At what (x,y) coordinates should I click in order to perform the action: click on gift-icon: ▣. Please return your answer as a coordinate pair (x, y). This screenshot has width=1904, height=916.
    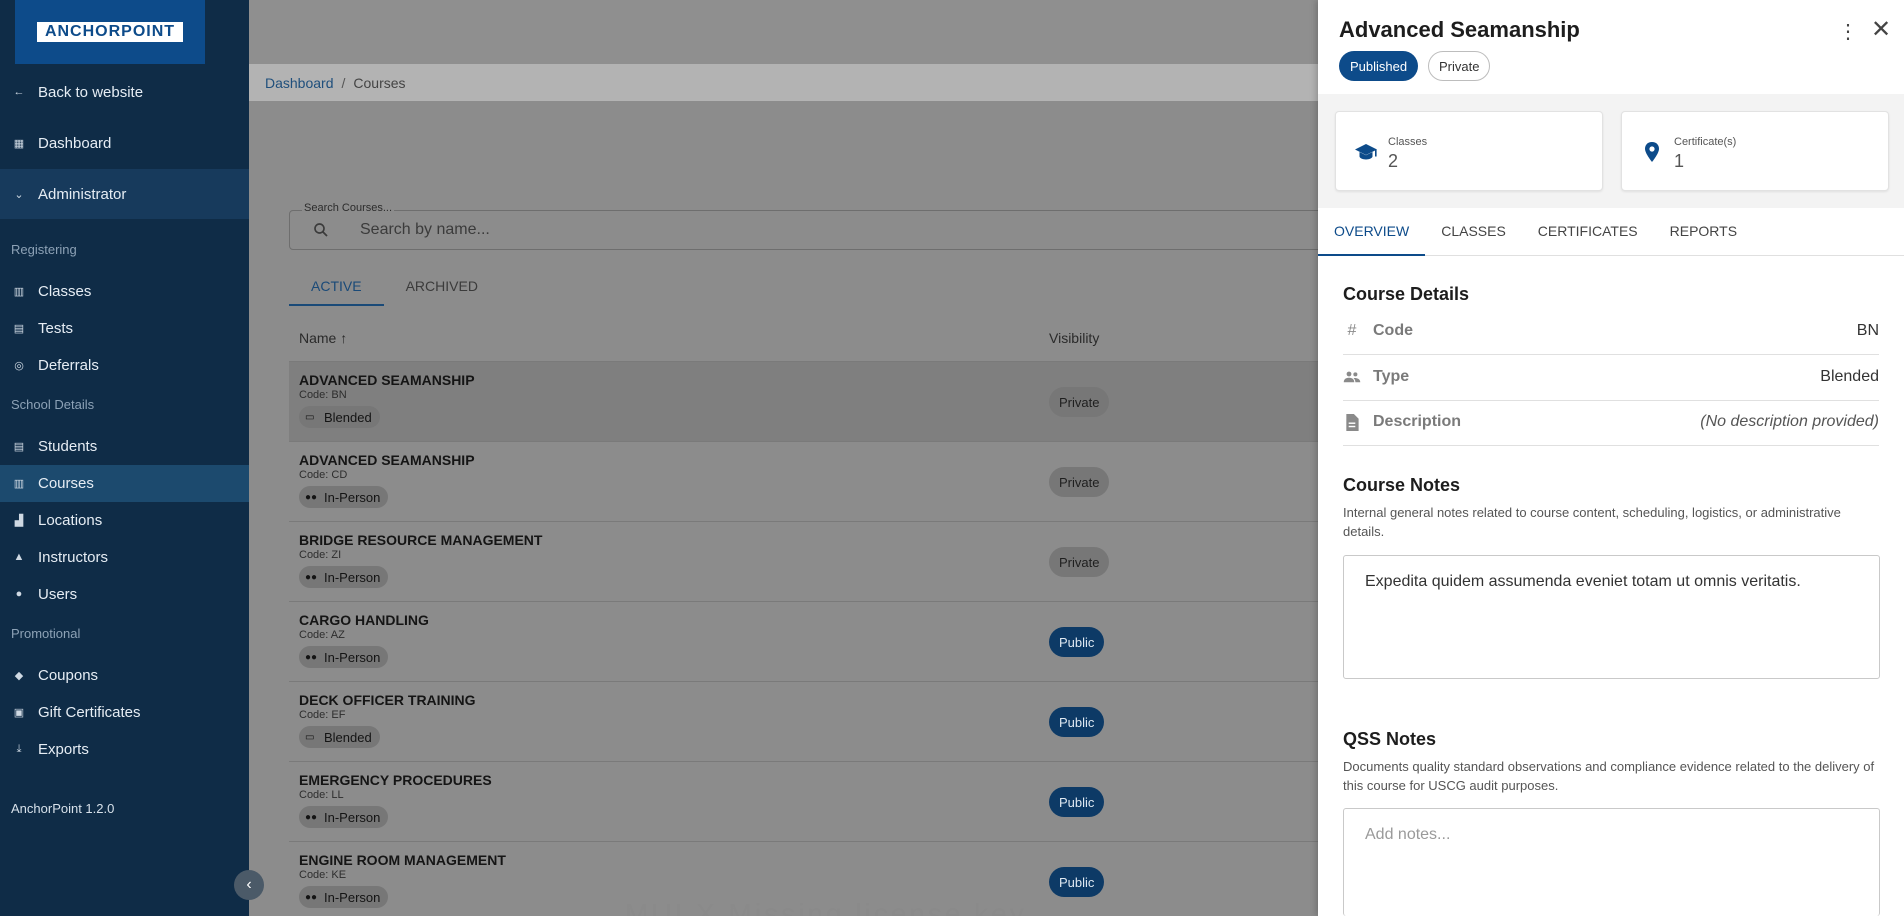
    Looking at the image, I should click on (19, 712).